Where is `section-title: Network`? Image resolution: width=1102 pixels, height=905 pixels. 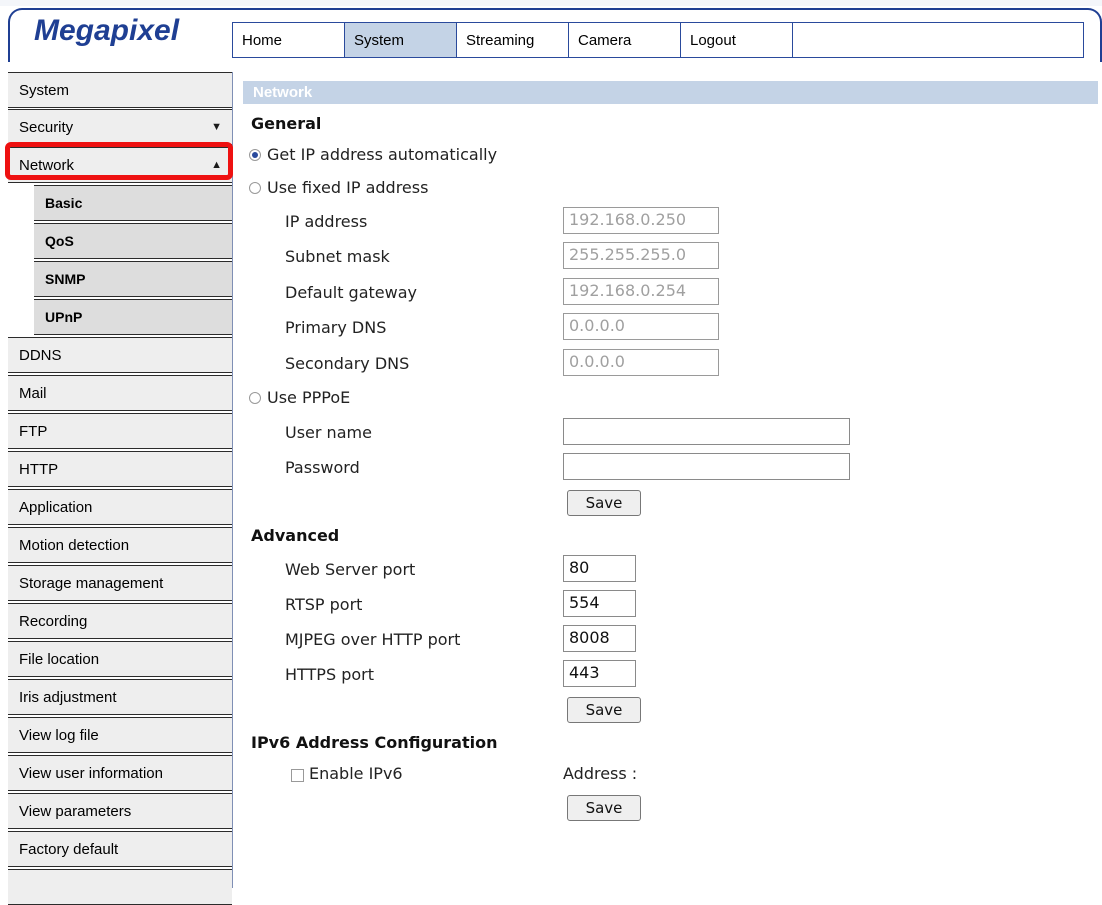
section-title: Network is located at coordinates (283, 92).